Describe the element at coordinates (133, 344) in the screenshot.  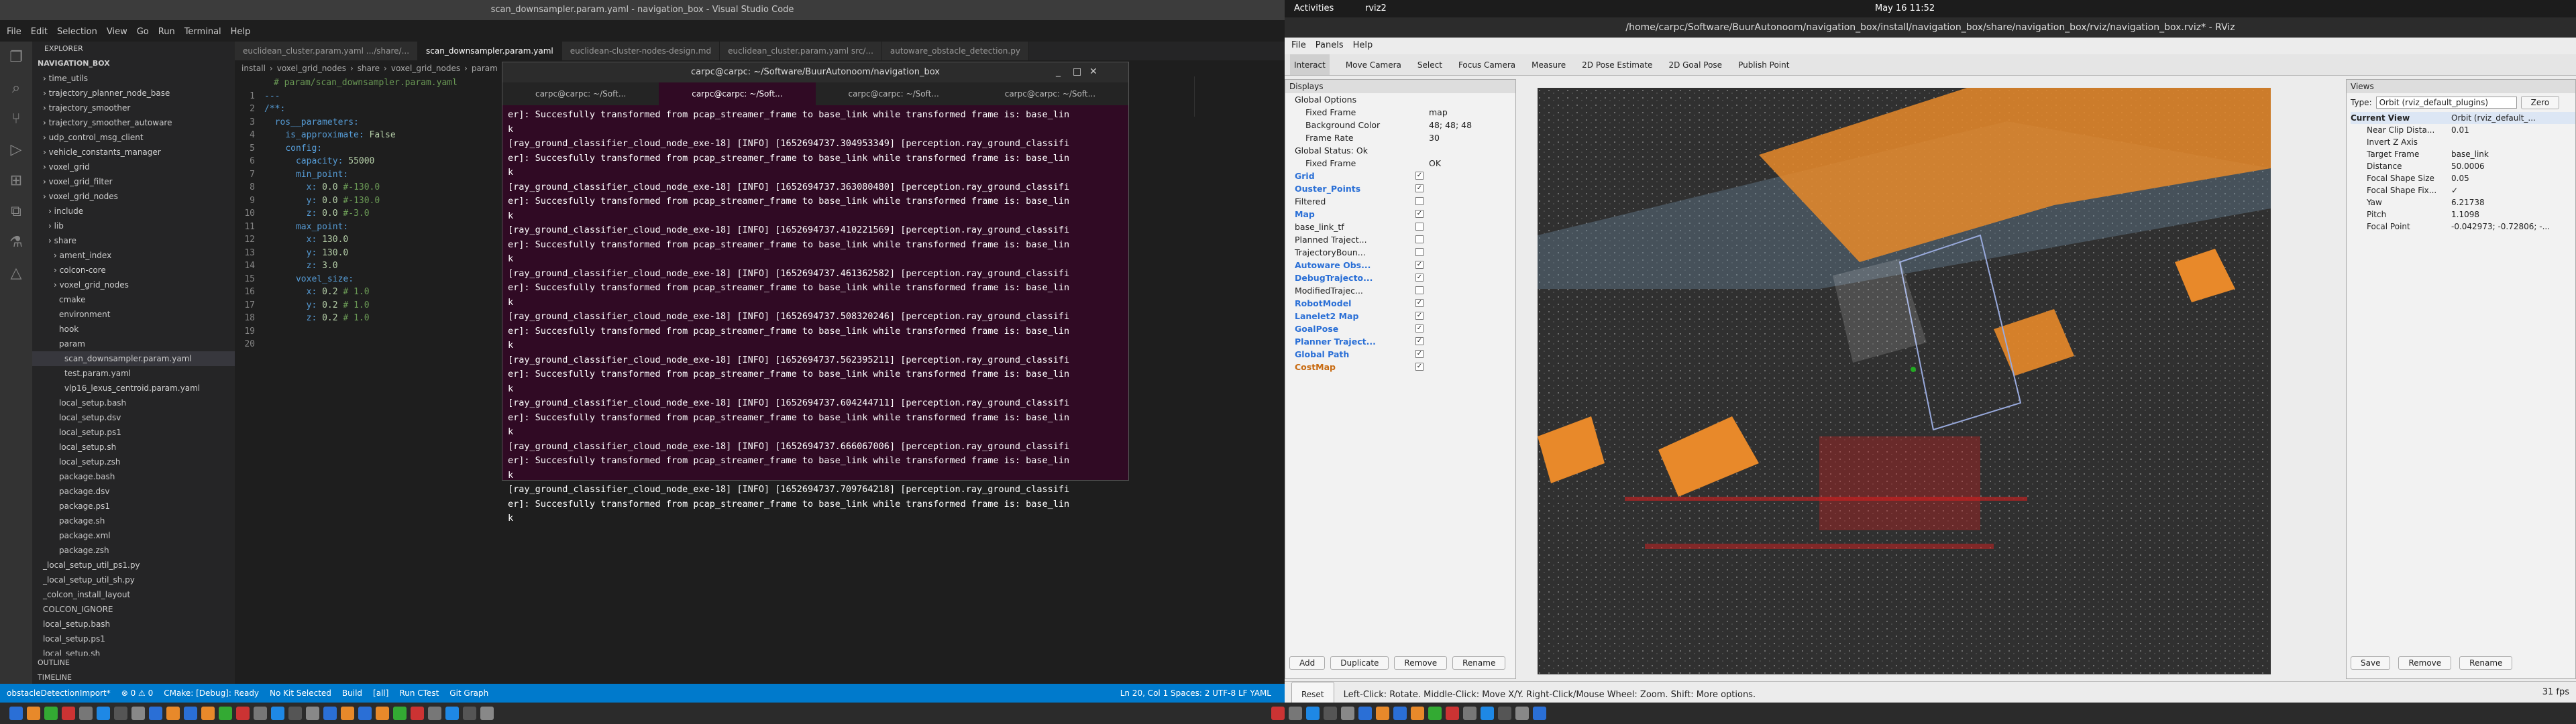
I see `tree-item: param` at that location.